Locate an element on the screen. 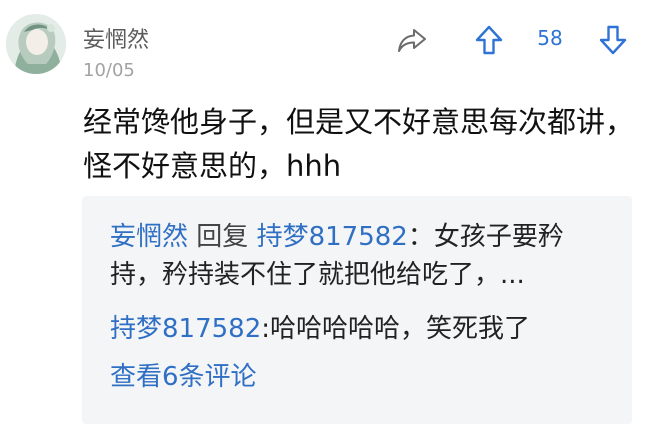  arrow-up-icon is located at coordinates (489, 40).